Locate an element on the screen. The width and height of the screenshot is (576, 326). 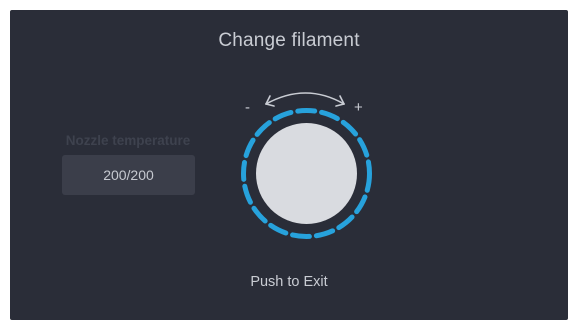
decrease-sign: - is located at coordinates (247, 107).